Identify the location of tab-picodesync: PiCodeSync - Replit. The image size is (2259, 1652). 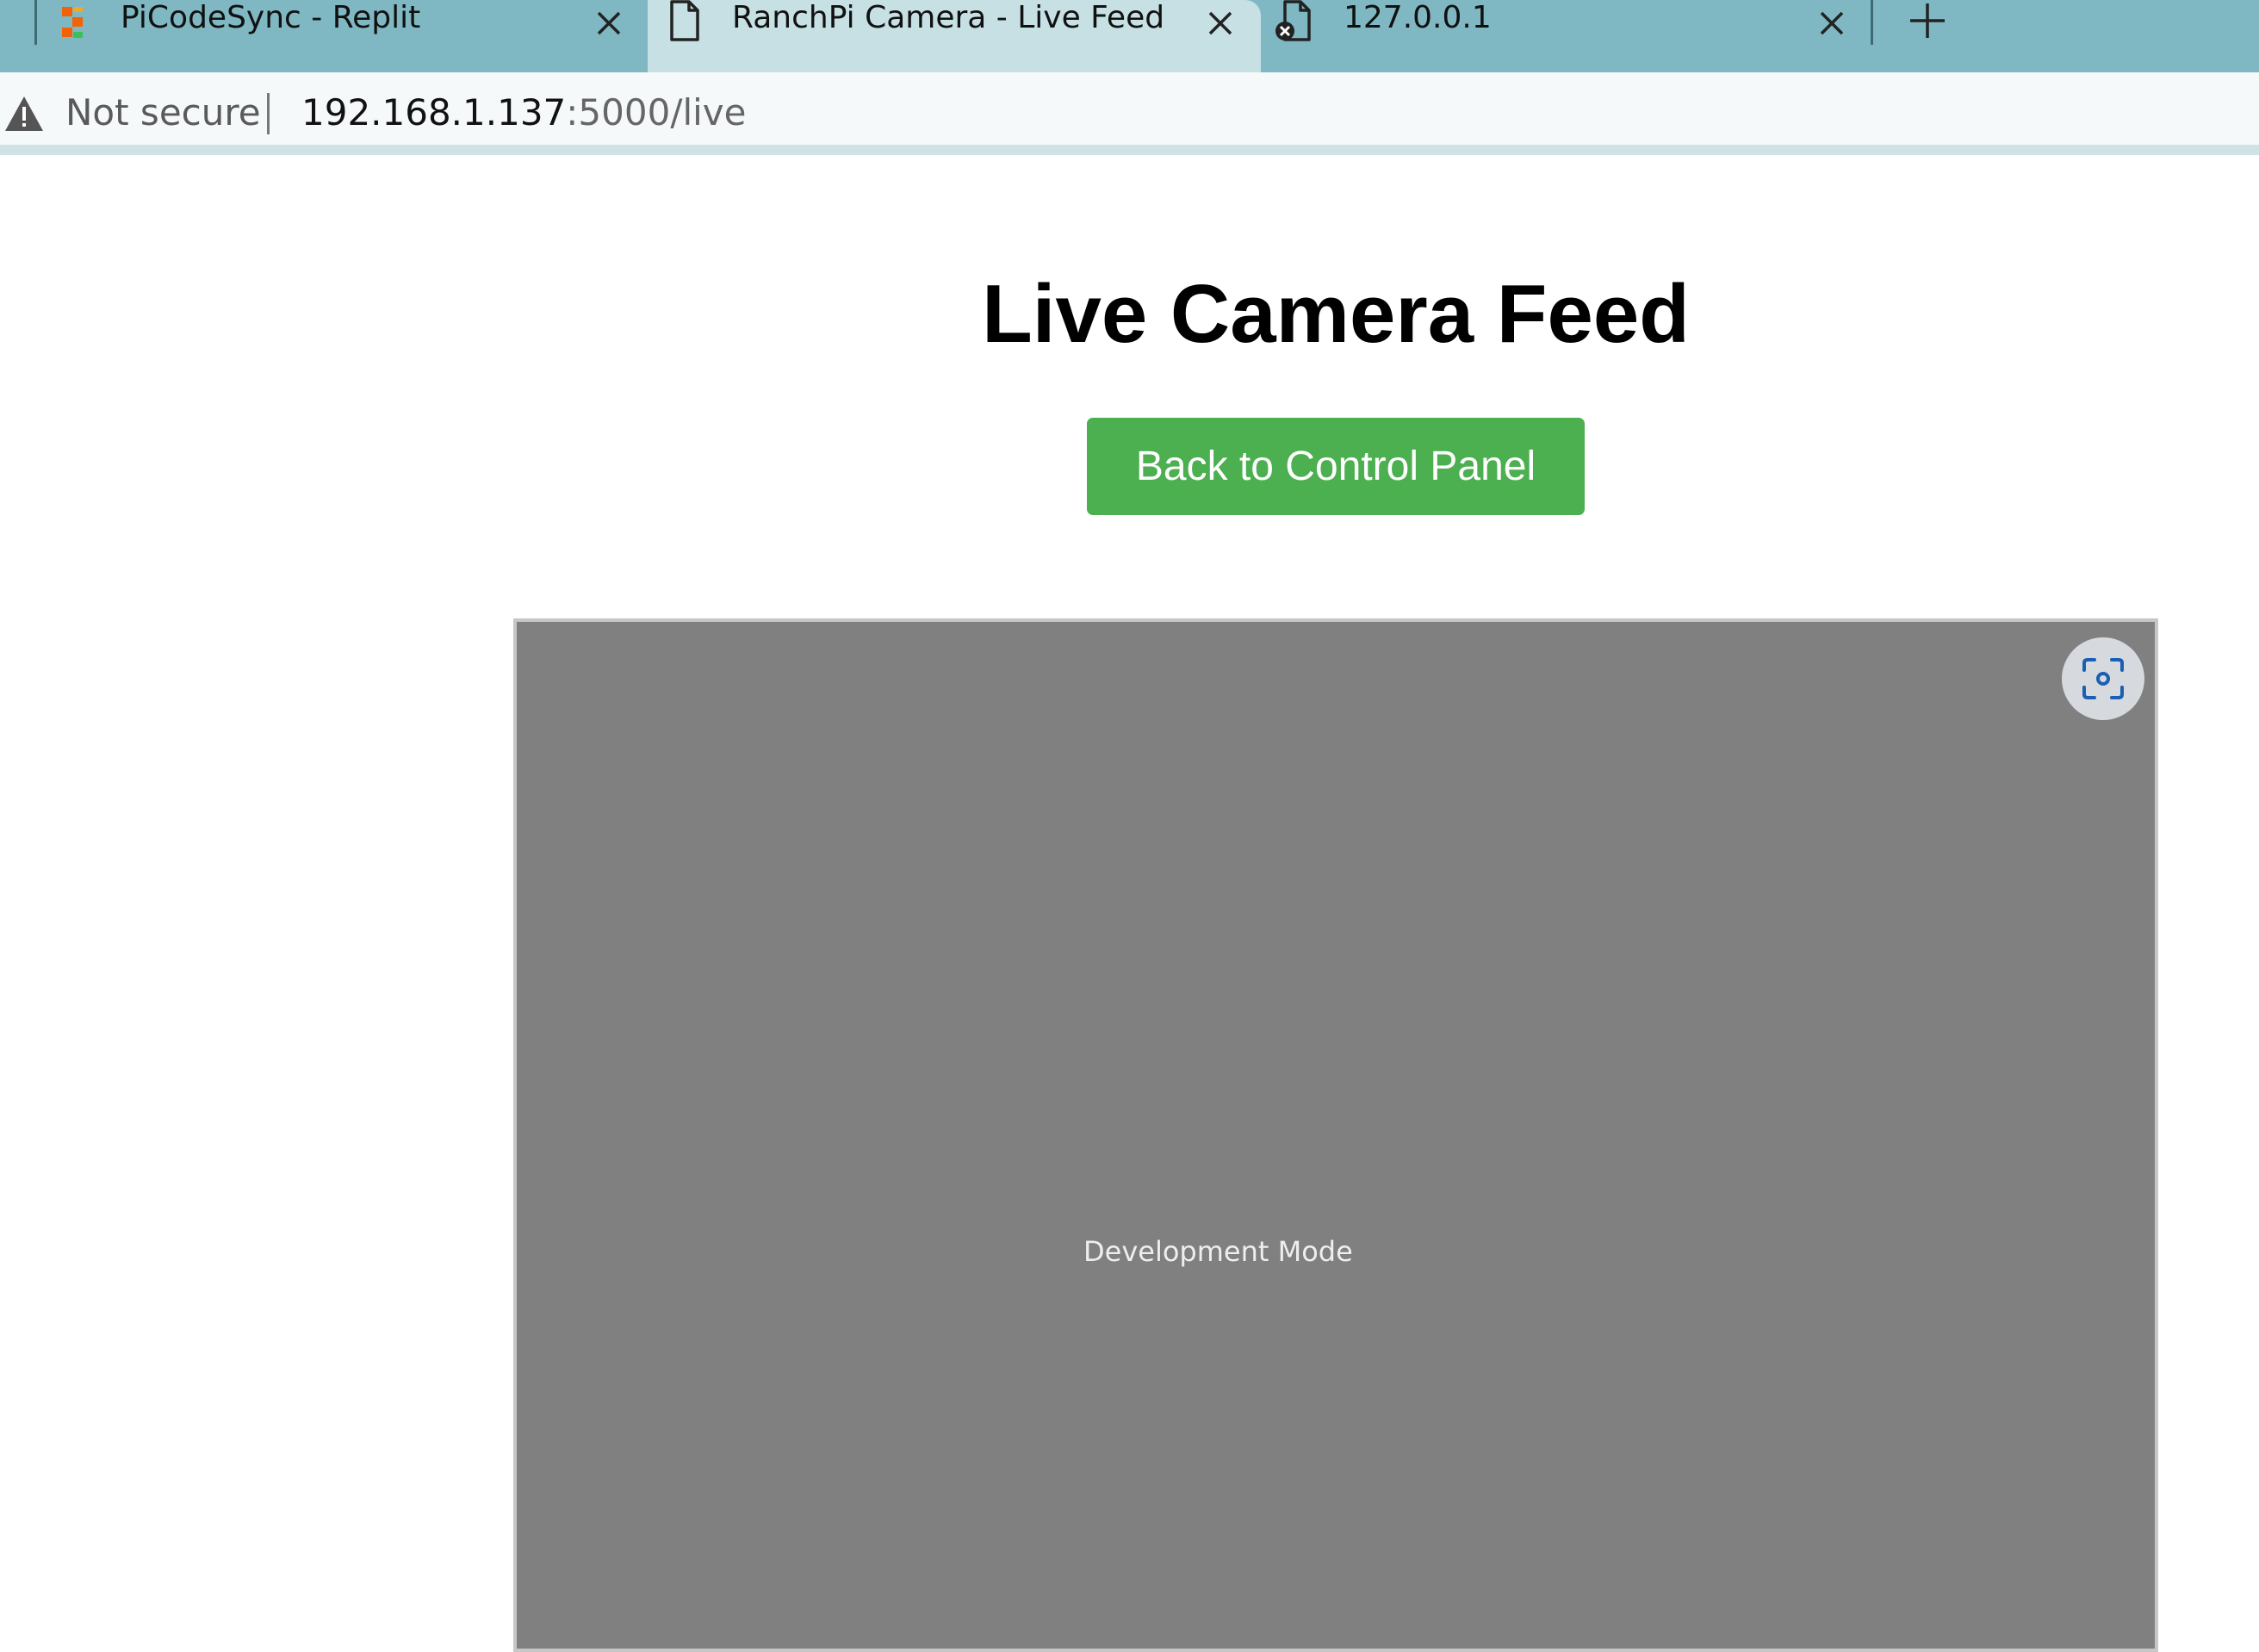
(342, 32).